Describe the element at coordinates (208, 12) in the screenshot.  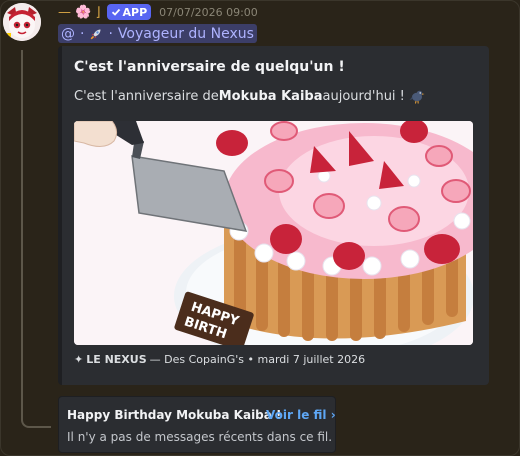
I see `timestamp: 07/07/2026 09:00` at that location.